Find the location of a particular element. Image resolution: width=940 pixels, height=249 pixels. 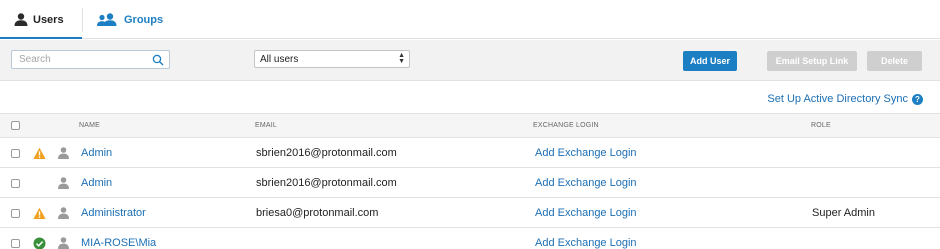

search-box is located at coordinates (90, 59).